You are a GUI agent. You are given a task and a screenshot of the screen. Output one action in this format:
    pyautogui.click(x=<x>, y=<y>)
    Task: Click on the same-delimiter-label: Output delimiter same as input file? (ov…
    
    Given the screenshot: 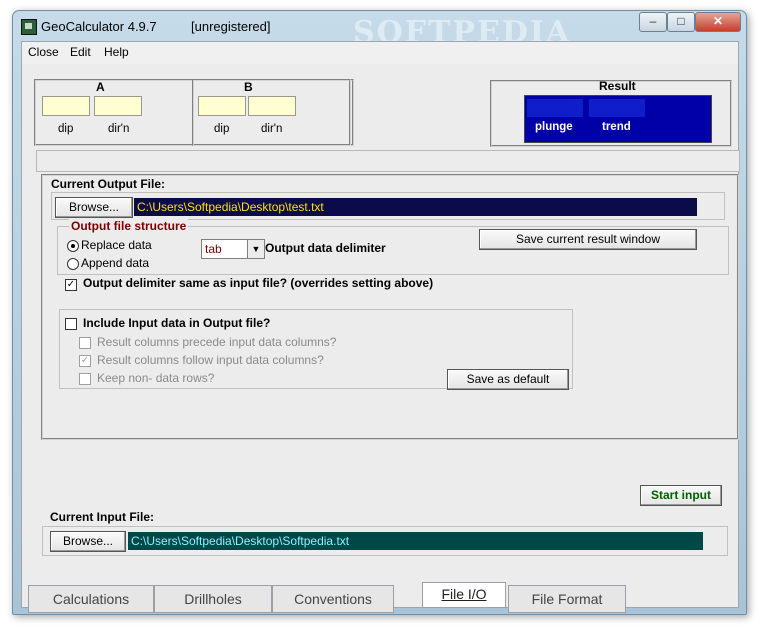 What is the action you would take?
    pyautogui.click(x=258, y=283)
    